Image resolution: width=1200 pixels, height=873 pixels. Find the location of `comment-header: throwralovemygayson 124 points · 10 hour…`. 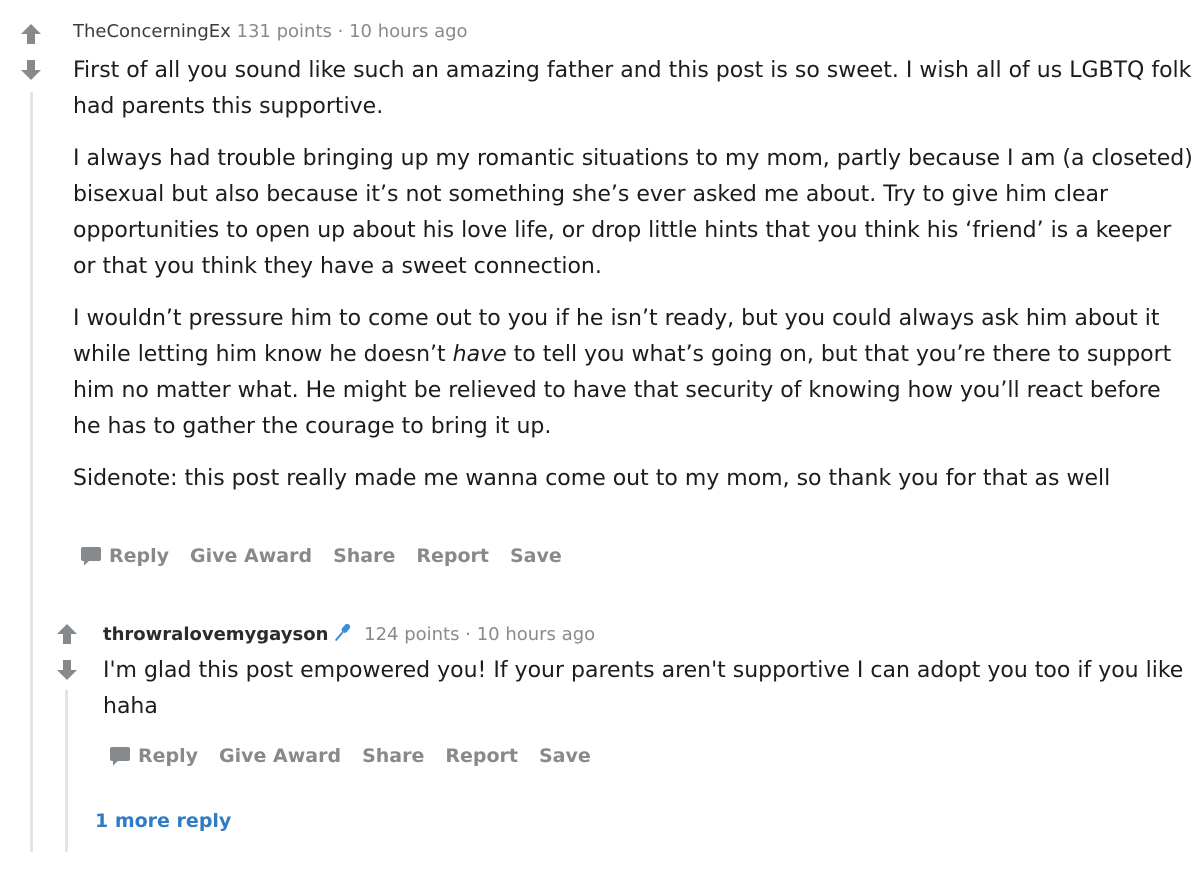

comment-header: throwralovemygayson 124 points · 10 hour… is located at coordinates (349, 634).